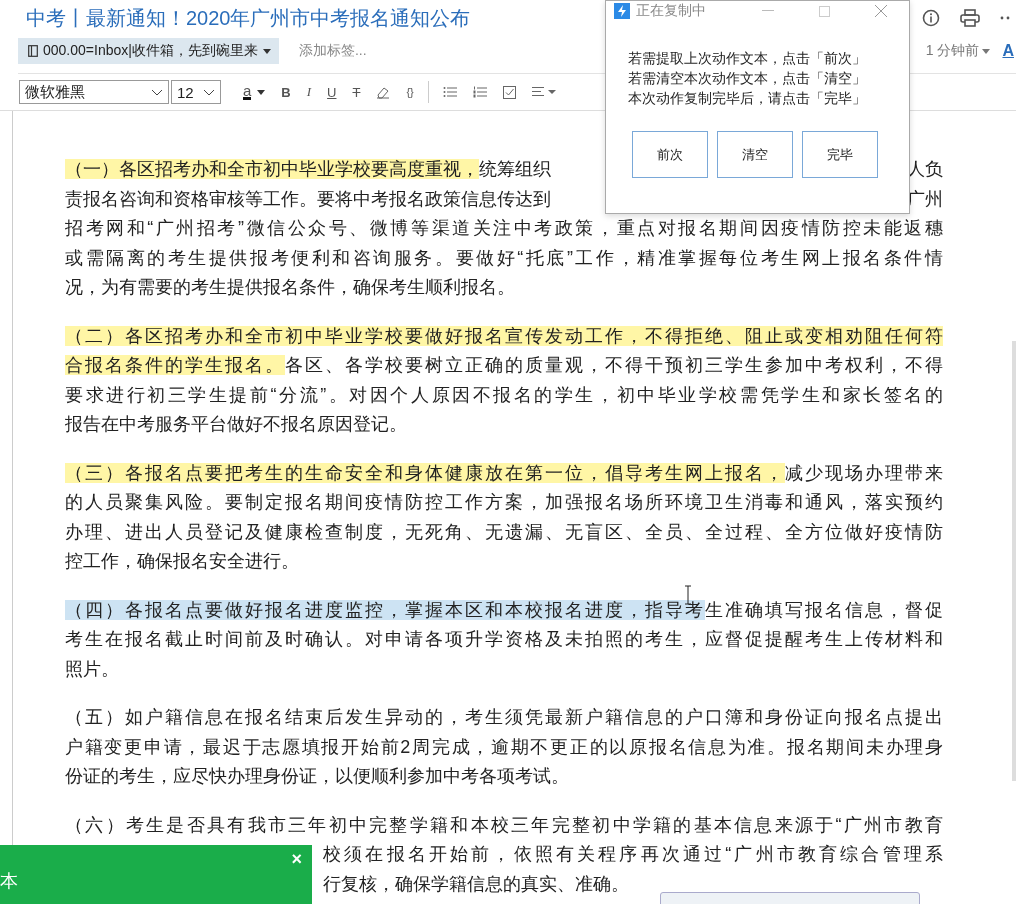 The height and width of the screenshot is (904, 1016). I want to click on body-text: （六）考生是否具有我市三年初中完整学籍和本校三年完整初中学籍的基本信息来源于“广州市教育, so click(504, 824).